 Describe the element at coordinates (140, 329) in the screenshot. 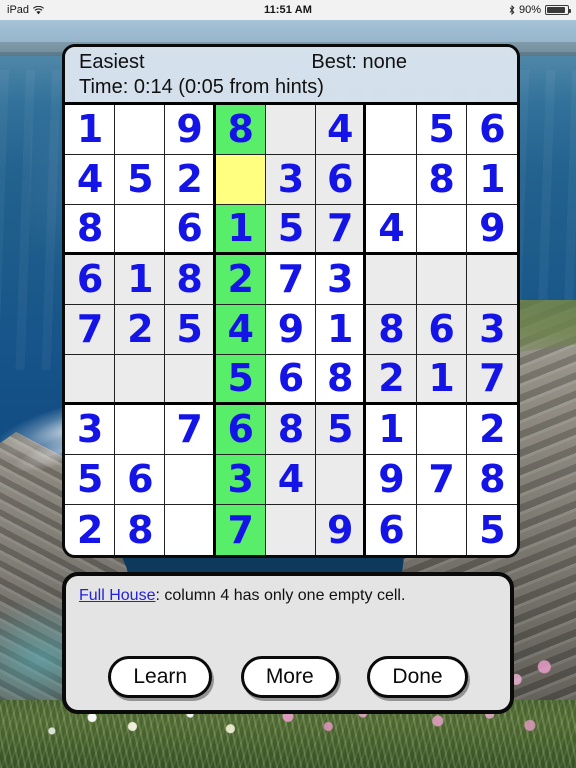

I see `sudoku-cell-r5c2: 2` at that location.